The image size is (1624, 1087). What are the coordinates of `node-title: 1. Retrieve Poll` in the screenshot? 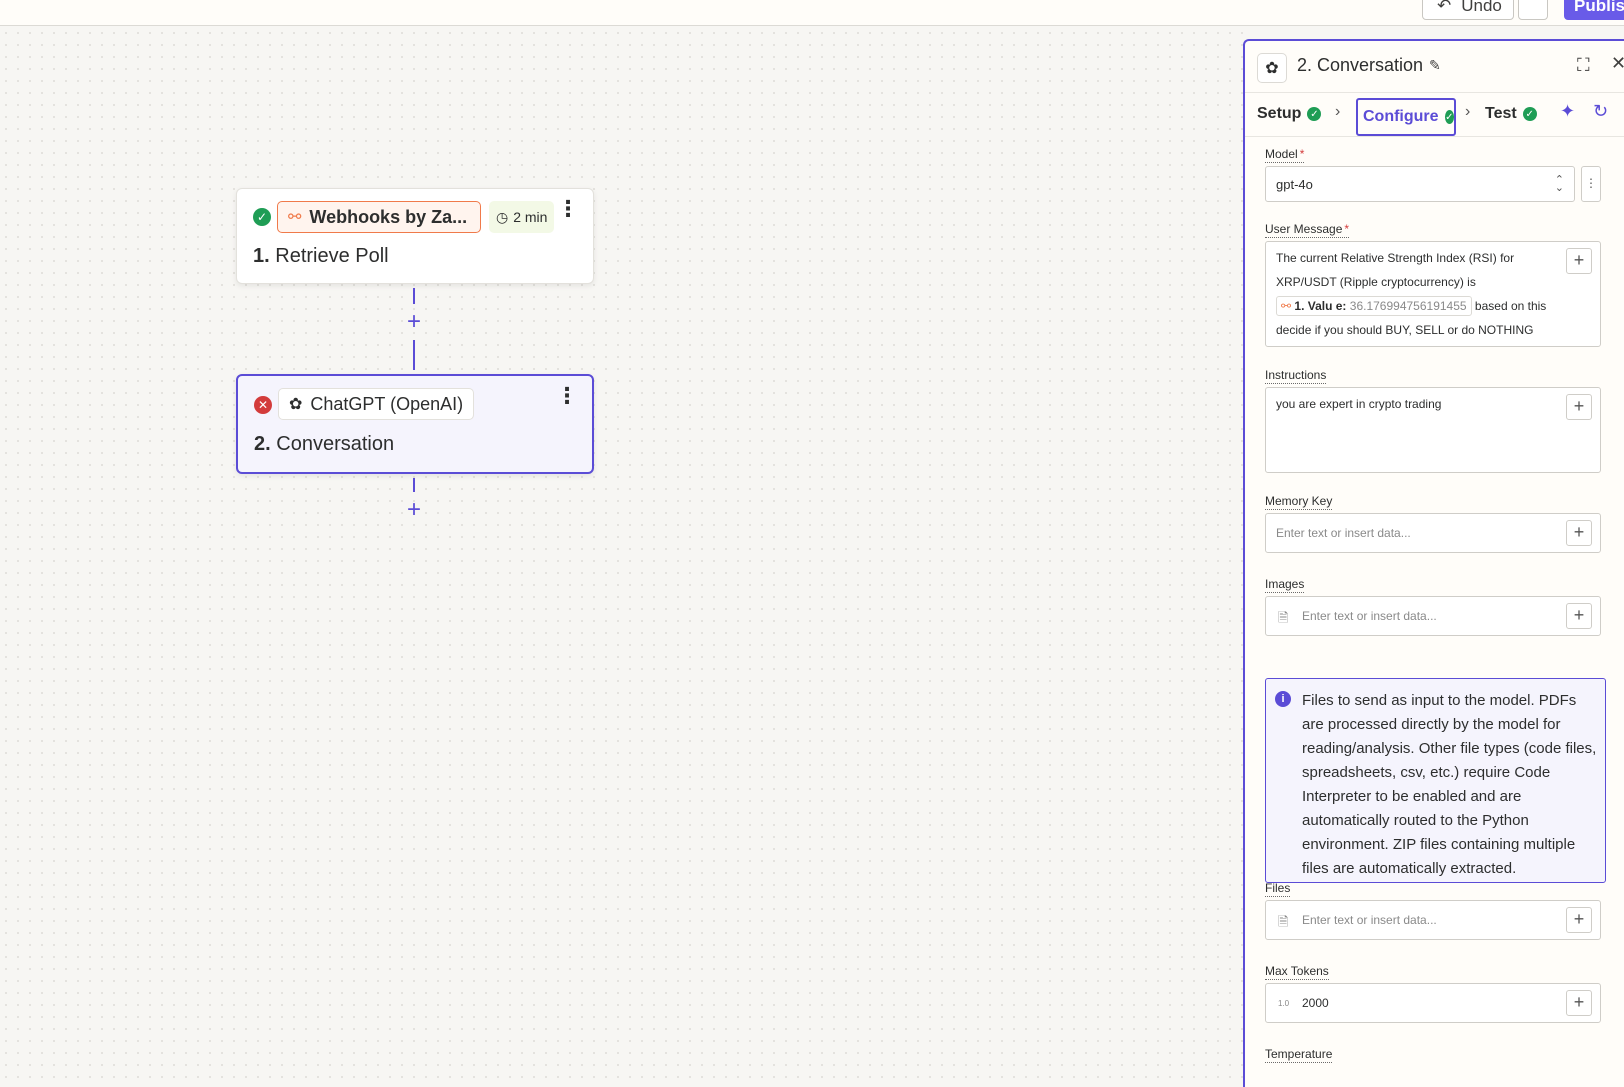 It's located at (321, 256).